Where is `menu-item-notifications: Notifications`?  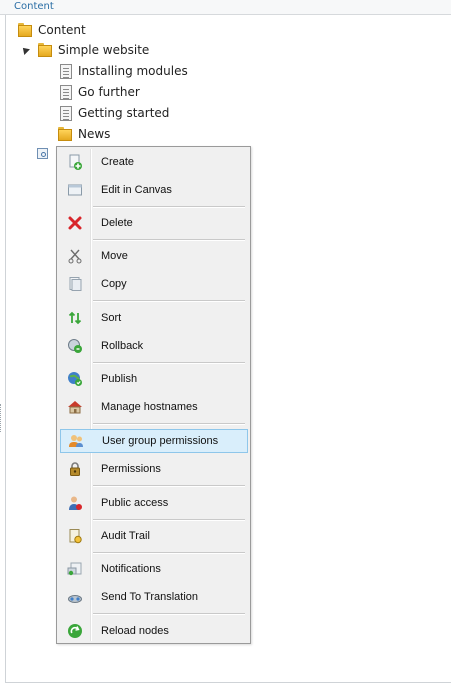
menu-item-notifications: Notifications is located at coordinates (154, 569).